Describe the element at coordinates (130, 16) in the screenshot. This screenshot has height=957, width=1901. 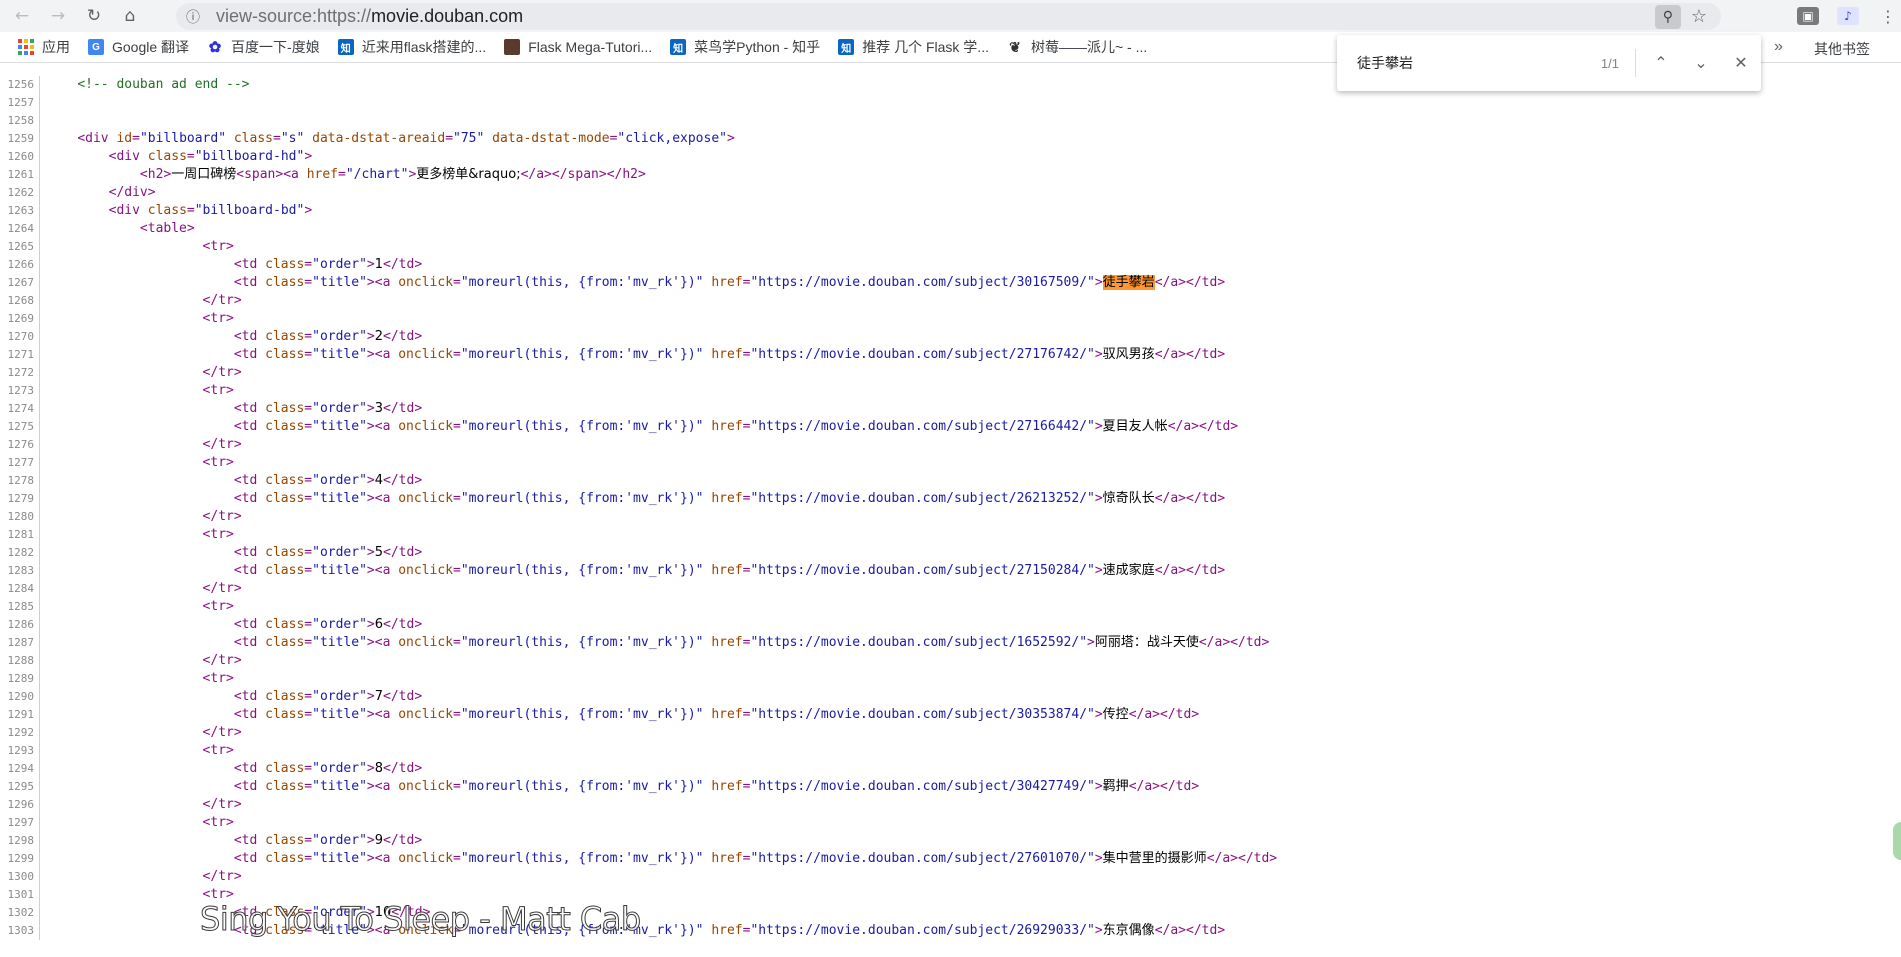
I see `home-icon: ⌂` at that location.